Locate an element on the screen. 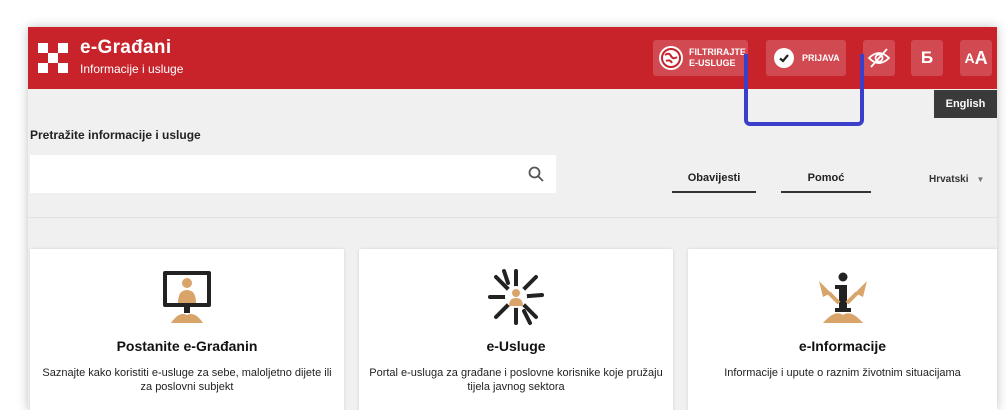 This screenshot has height=410, width=1007. card-title: Postanite e-Građanin is located at coordinates (187, 346).